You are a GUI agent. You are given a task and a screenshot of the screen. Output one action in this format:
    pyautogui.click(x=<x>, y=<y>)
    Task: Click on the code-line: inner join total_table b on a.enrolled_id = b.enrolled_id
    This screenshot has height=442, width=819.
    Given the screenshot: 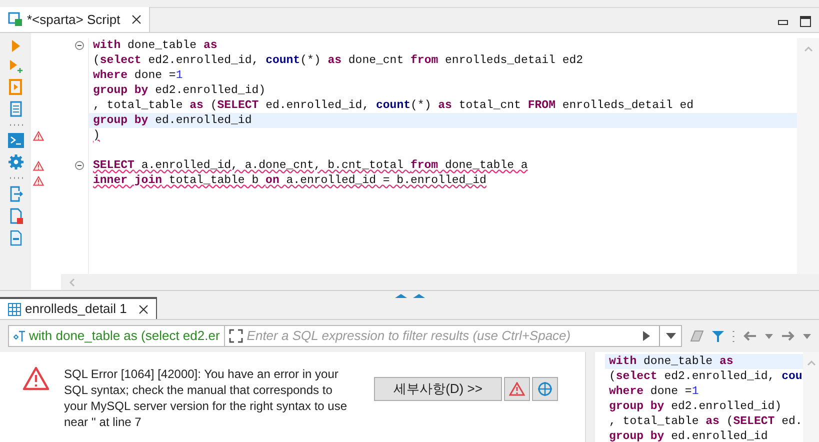 What is the action you would take?
    pyautogui.click(x=289, y=180)
    